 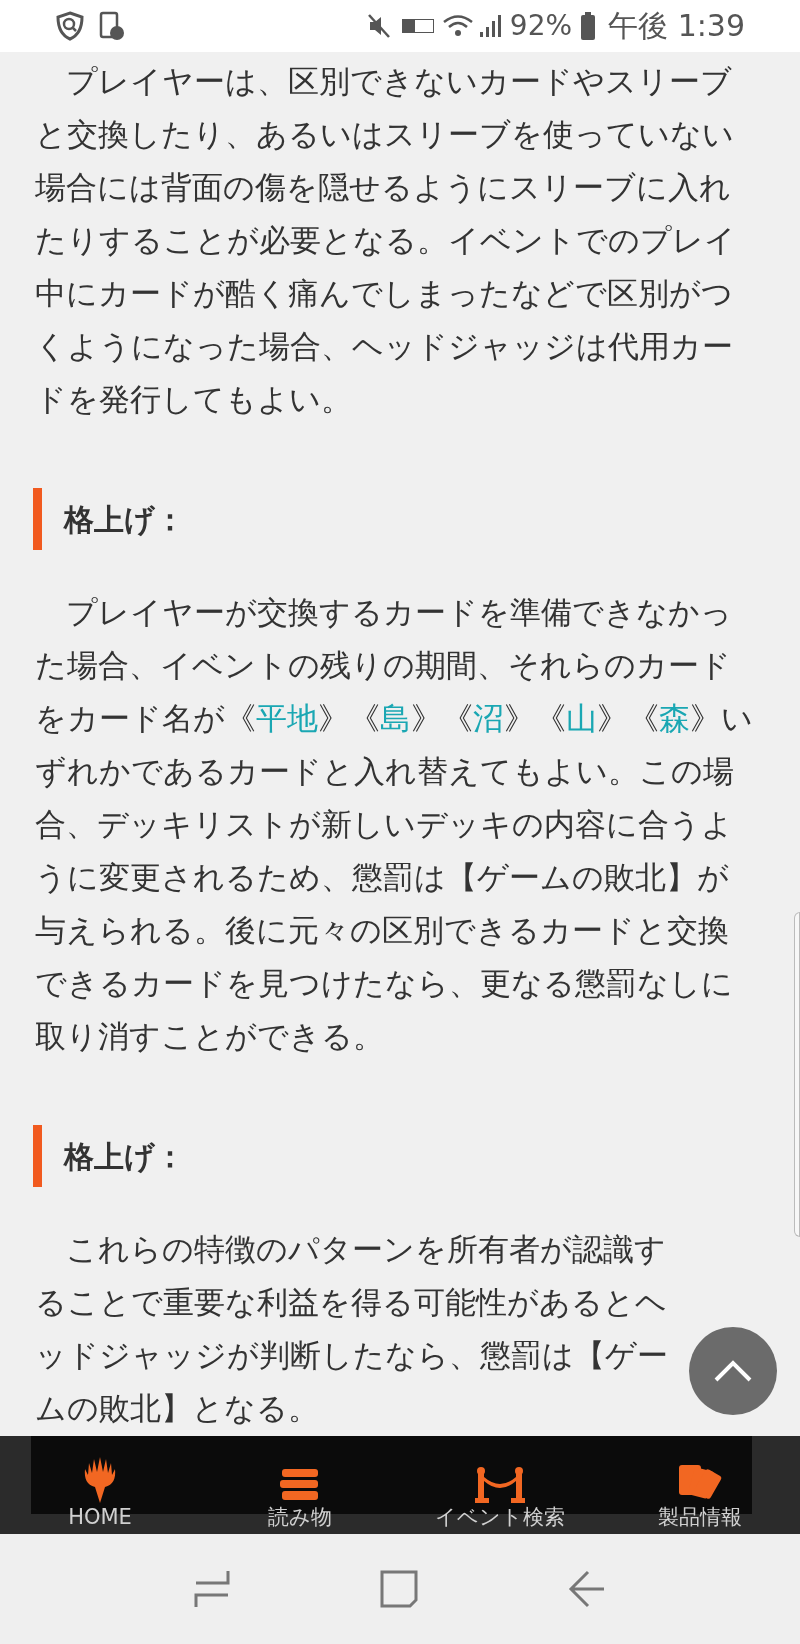 I want to click on flame-logo-icon, so click(x=100, y=1480).